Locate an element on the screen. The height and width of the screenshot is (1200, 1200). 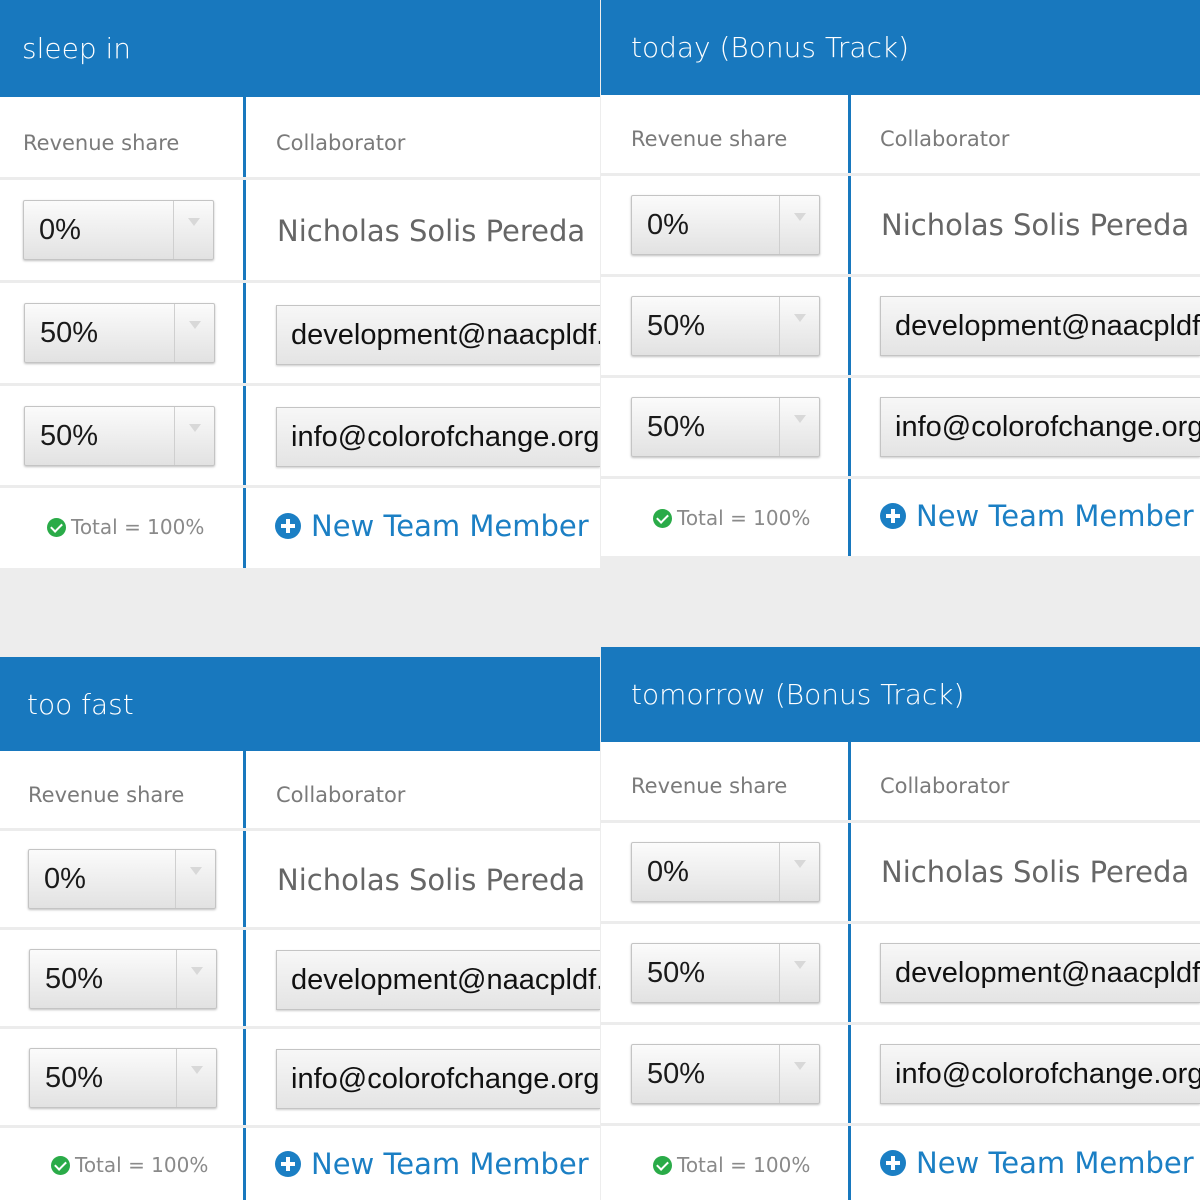
panel-title: today (Bonus Track) is located at coordinates (900, 47).